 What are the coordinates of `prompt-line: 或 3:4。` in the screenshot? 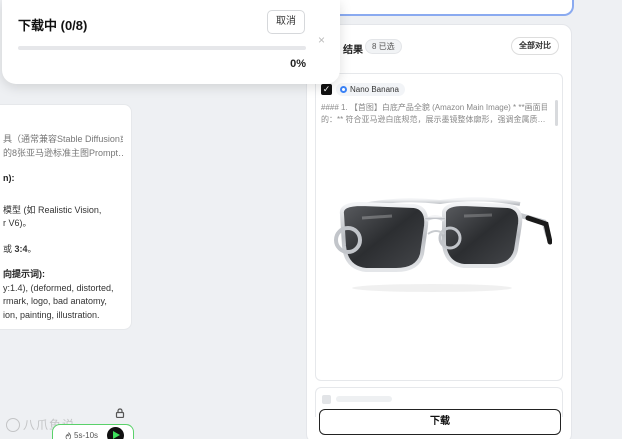 It's located at (20, 248).